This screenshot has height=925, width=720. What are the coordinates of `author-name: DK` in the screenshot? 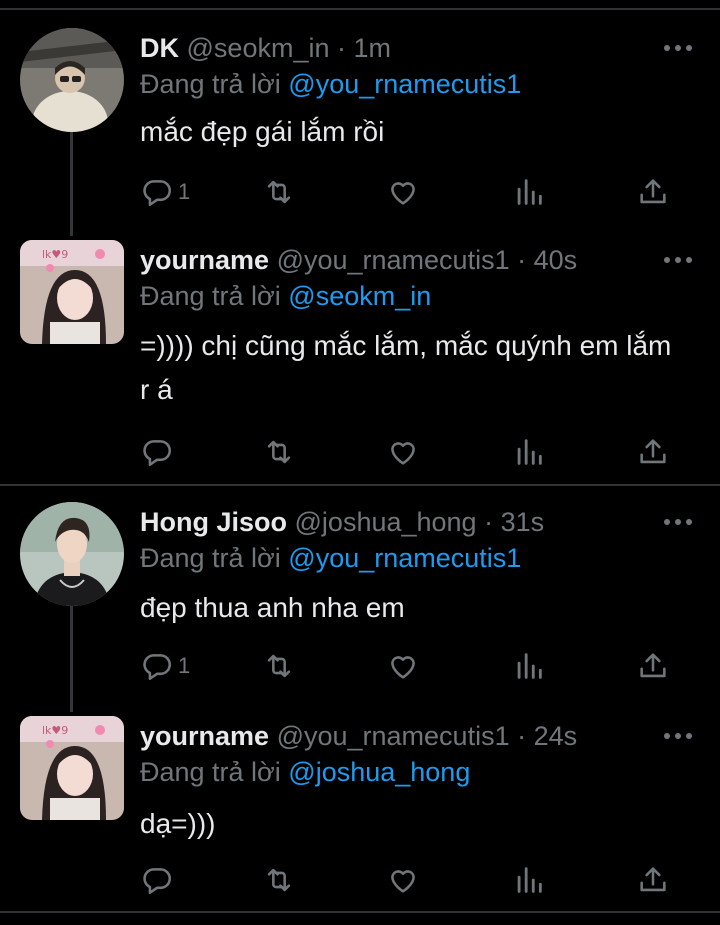 It's located at (159, 48).